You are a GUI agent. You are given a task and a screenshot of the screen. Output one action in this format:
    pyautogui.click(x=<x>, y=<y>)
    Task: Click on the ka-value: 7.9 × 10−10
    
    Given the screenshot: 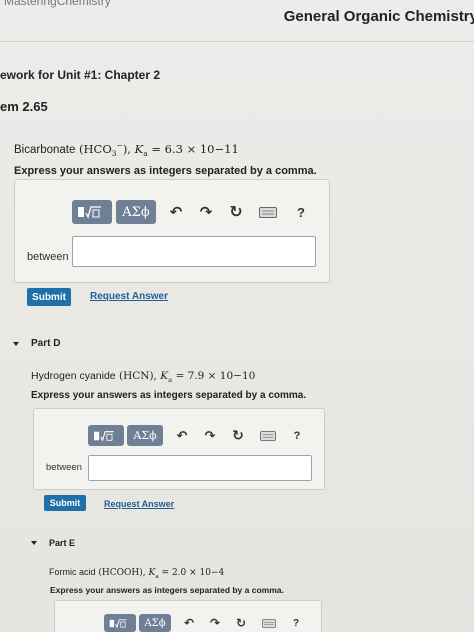 What is the action you would take?
    pyautogui.click(x=221, y=376)
    